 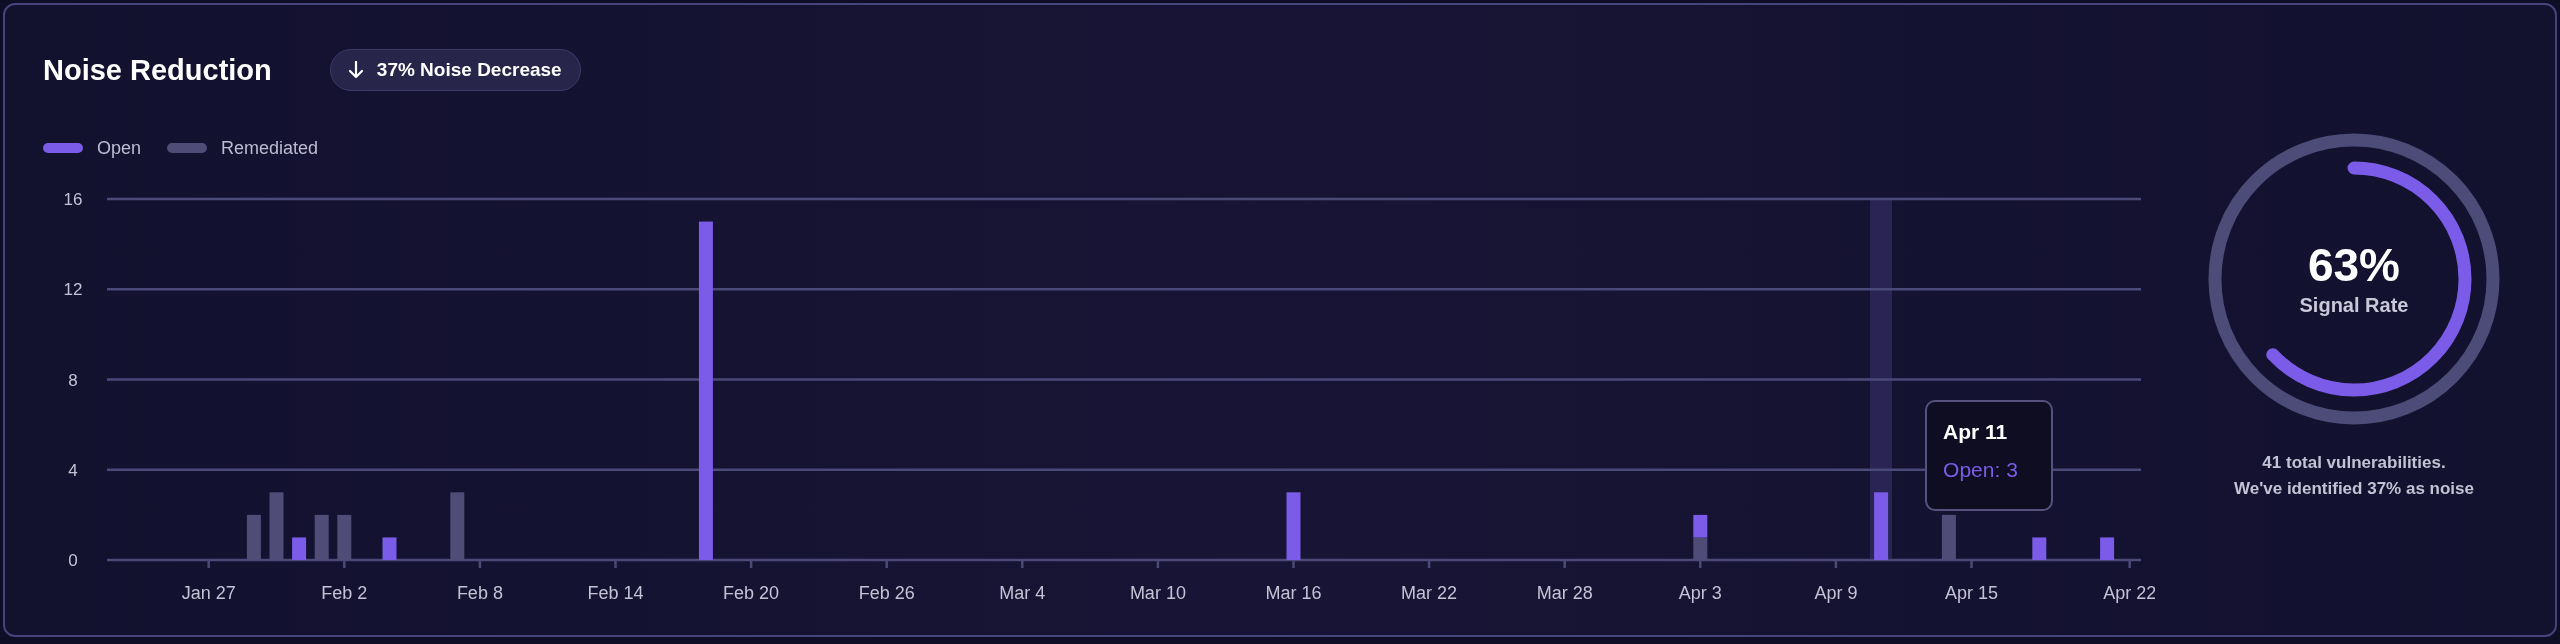 What do you see at coordinates (1976, 432) in the screenshot?
I see `tooltip-date: Apr 11` at bounding box center [1976, 432].